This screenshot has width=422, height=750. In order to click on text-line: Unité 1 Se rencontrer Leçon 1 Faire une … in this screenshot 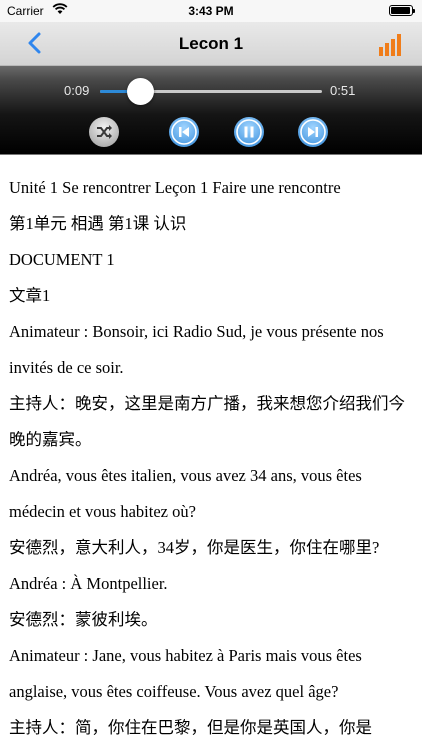, I will do `click(175, 187)`.